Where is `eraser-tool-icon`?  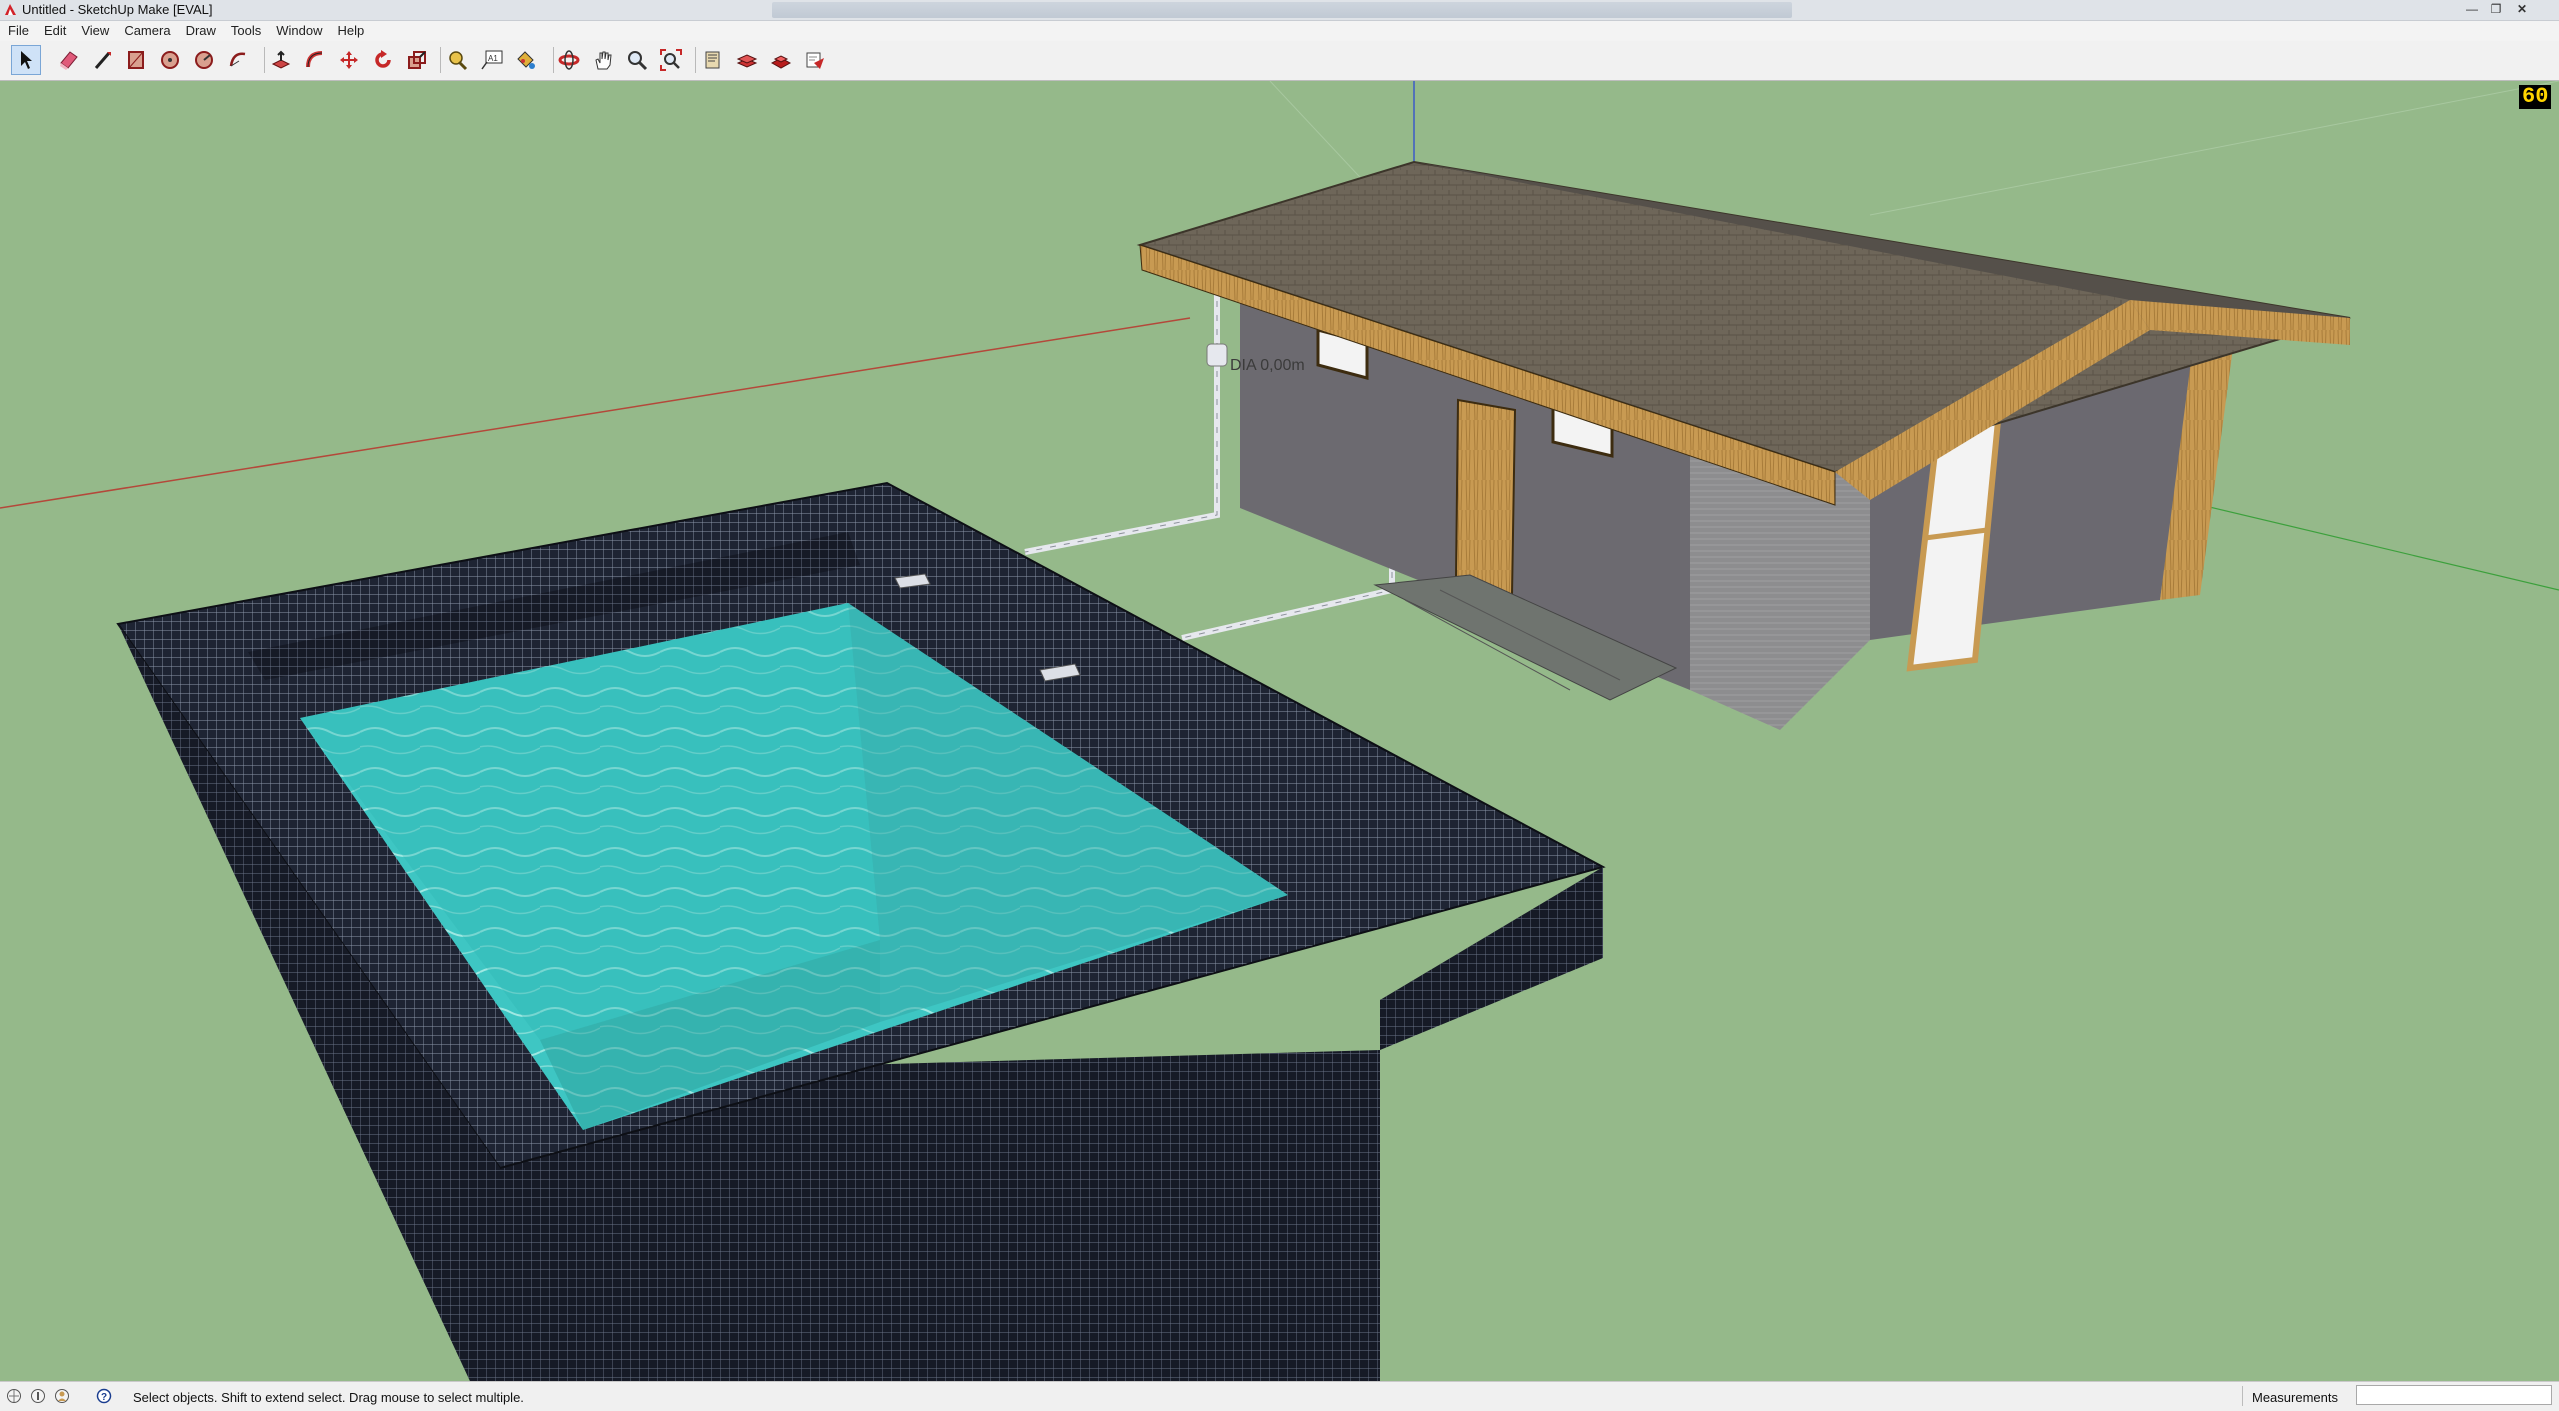
eraser-tool-icon is located at coordinates (69, 60).